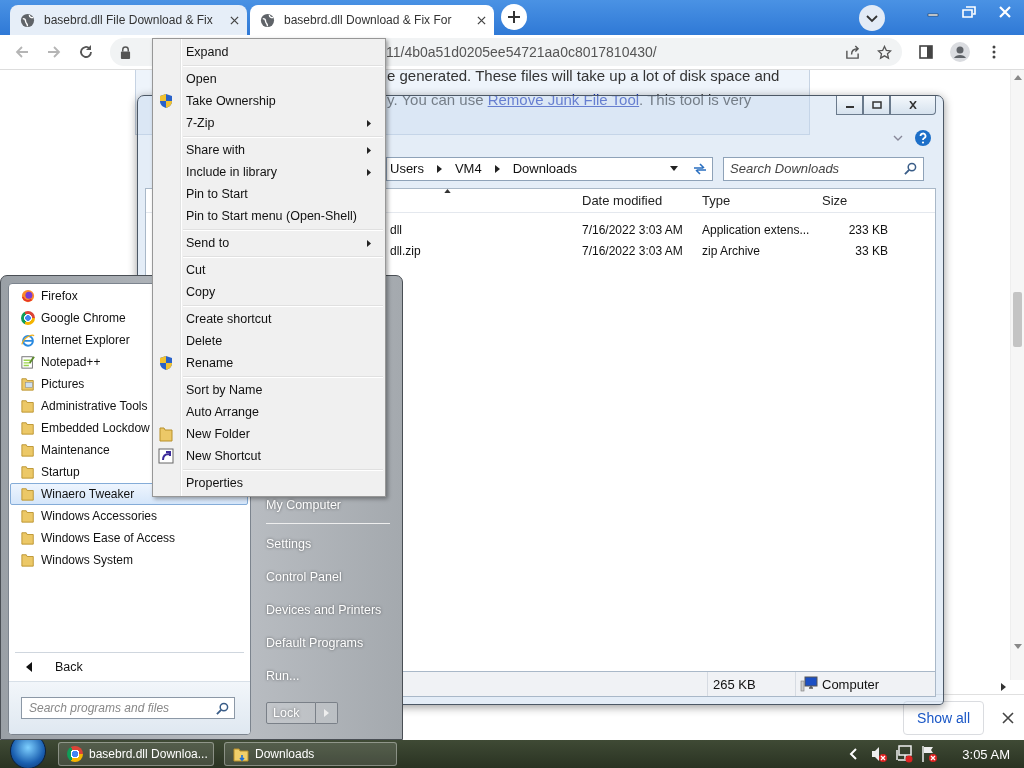 The image size is (1024, 768). I want to click on network-icon, so click(904, 754).